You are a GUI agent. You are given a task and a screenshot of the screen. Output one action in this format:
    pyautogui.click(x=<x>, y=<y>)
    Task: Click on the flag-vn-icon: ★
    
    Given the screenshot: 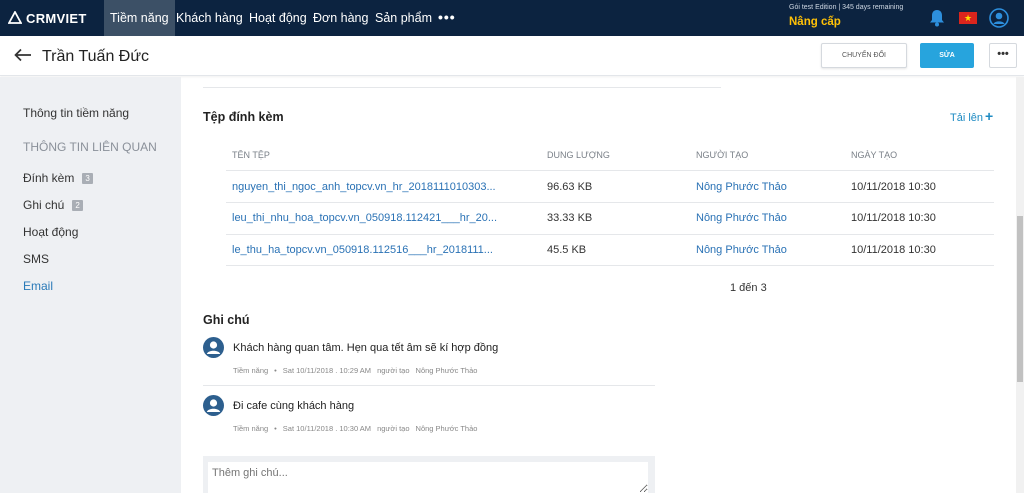 What is the action you would take?
    pyautogui.click(x=968, y=18)
    